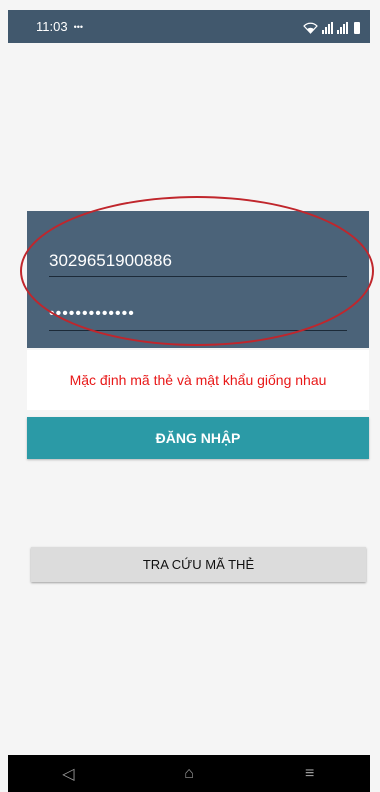 The image size is (380, 792). I want to click on status-icons, so click(331, 27).